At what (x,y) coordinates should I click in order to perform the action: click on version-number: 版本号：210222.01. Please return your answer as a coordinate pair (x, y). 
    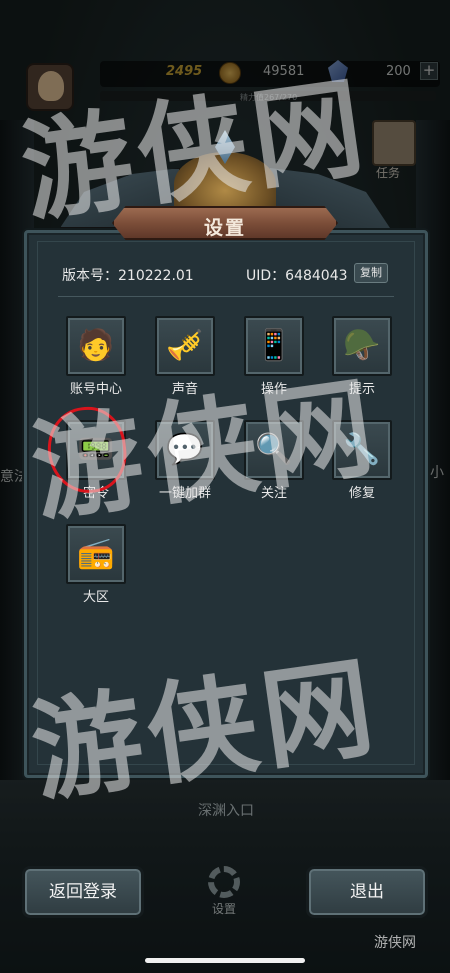
    Looking at the image, I should click on (128, 276).